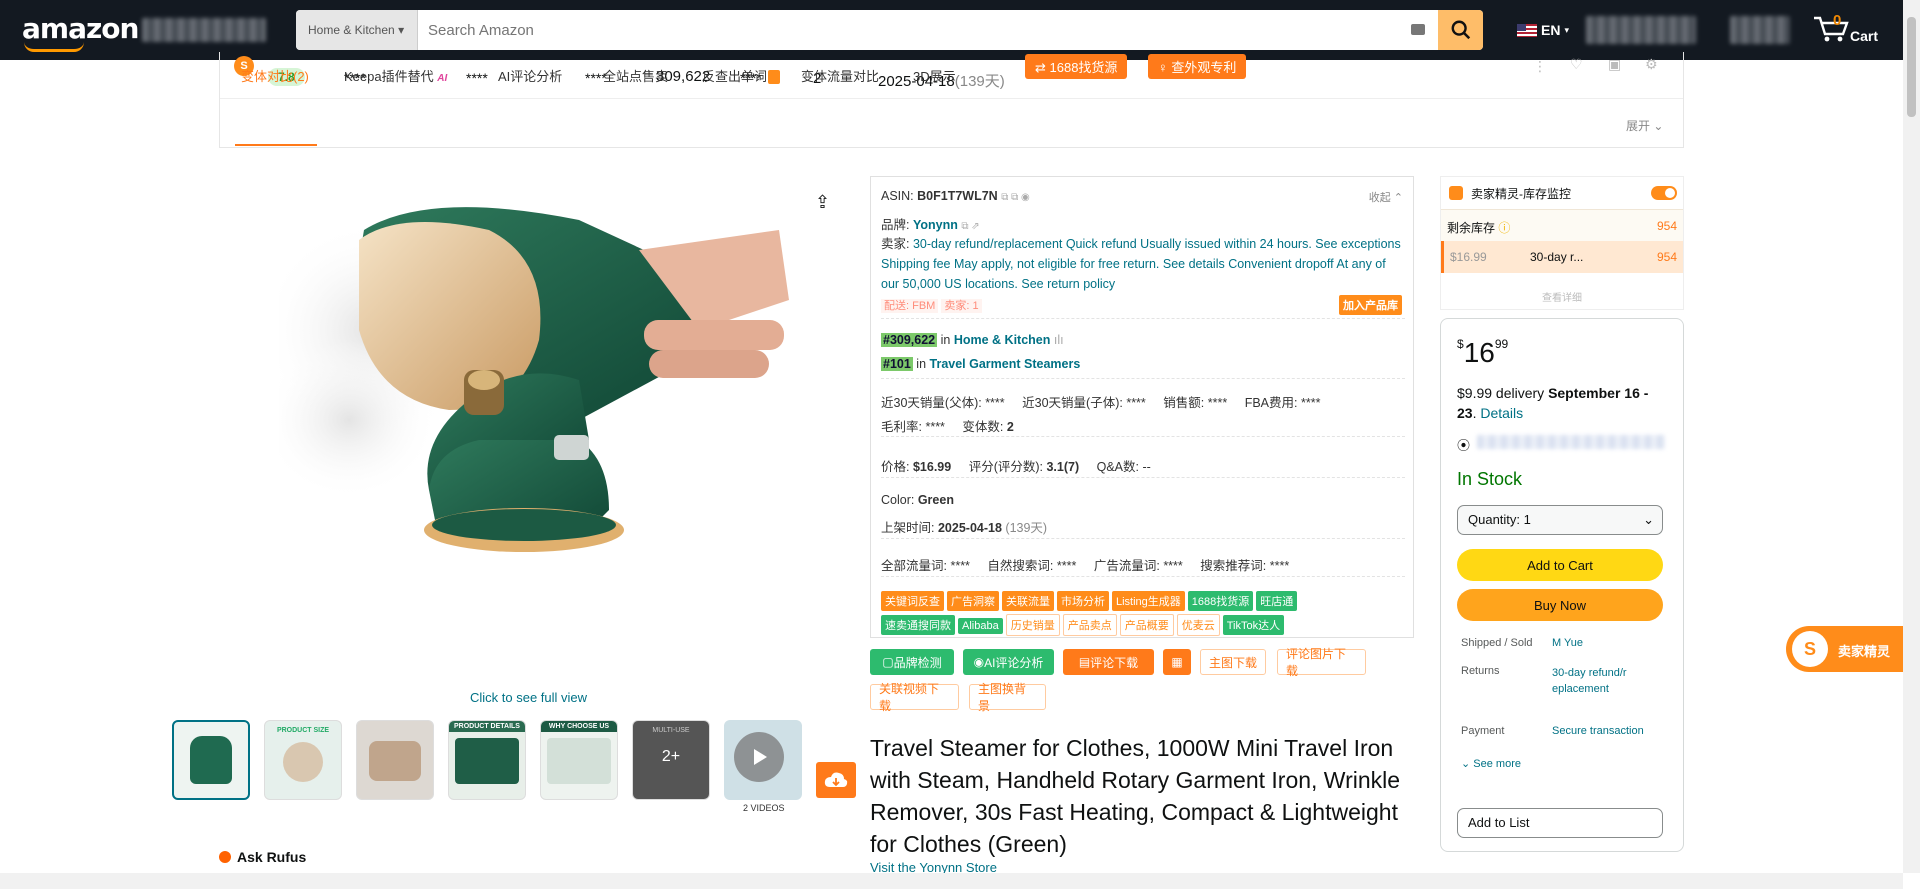 The width and height of the screenshot is (1920, 889). I want to click on tool-history-sales: 历史销量, so click(1032, 625).